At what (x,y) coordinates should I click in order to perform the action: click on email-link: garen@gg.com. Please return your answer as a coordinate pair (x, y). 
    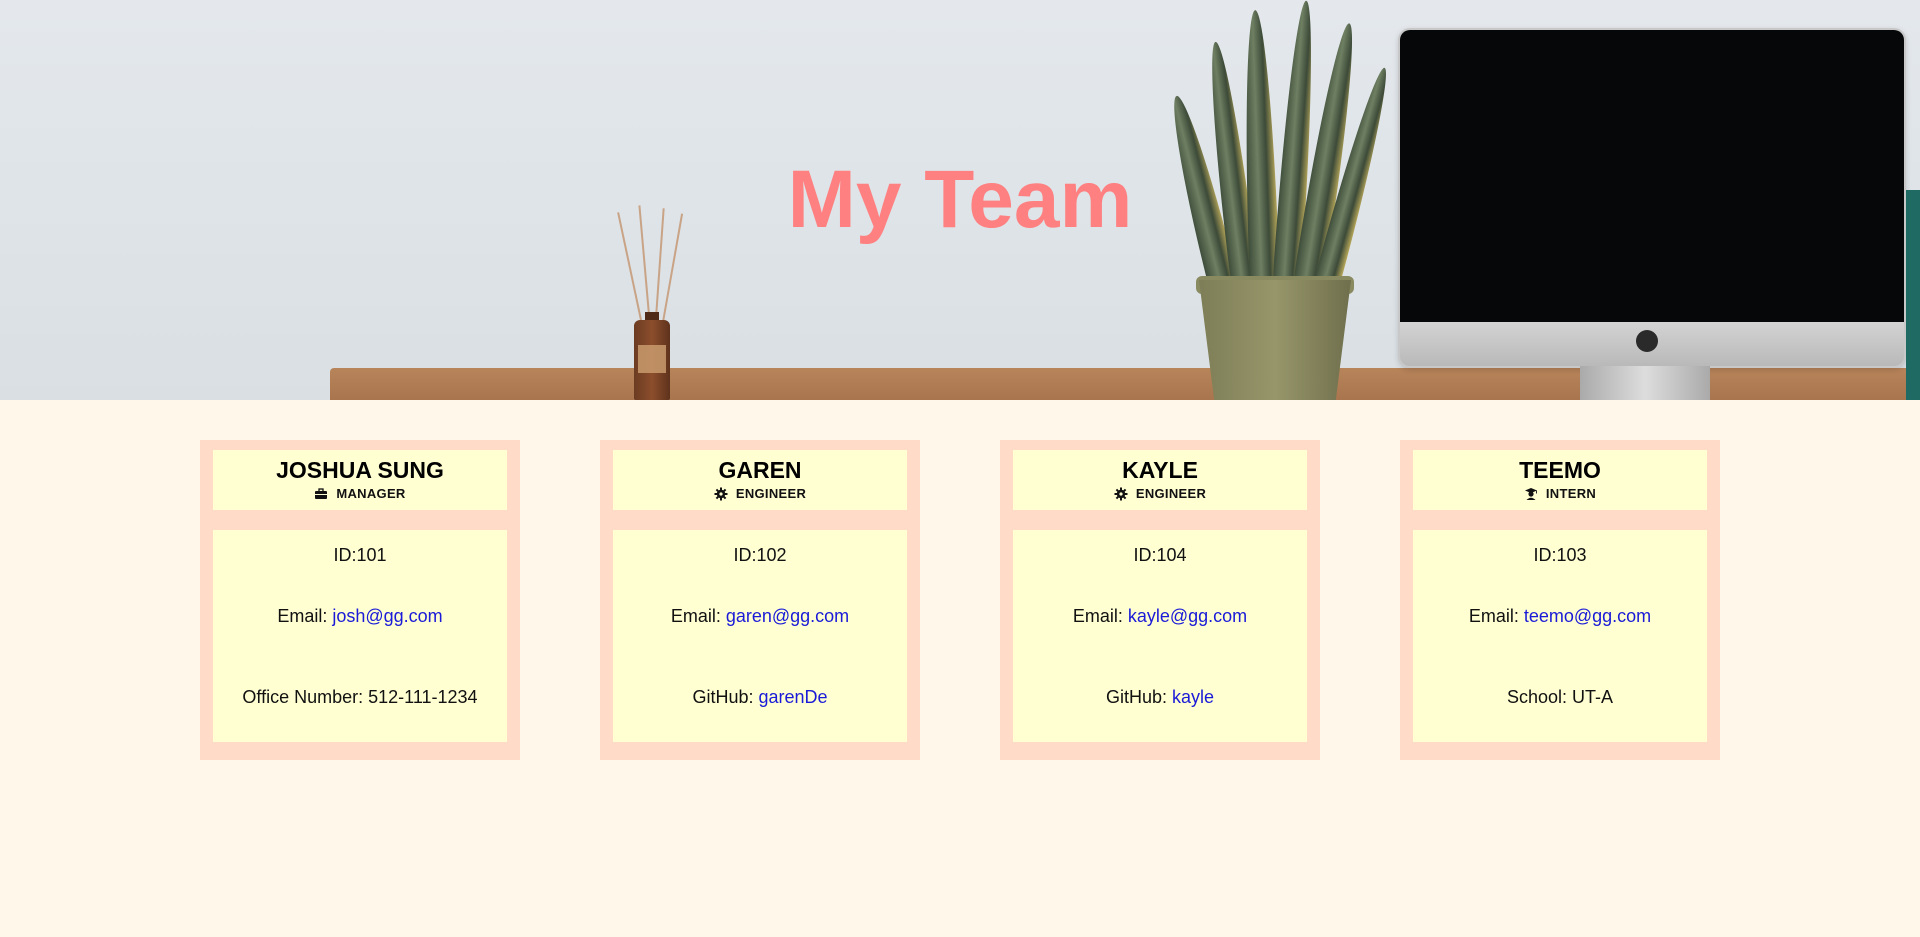
    Looking at the image, I should click on (787, 616).